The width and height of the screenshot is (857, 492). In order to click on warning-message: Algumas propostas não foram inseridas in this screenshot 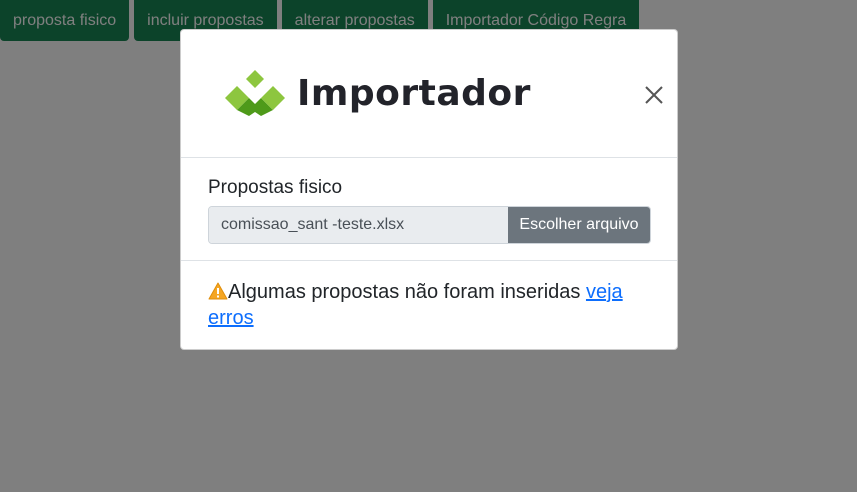, I will do `click(407, 292)`.